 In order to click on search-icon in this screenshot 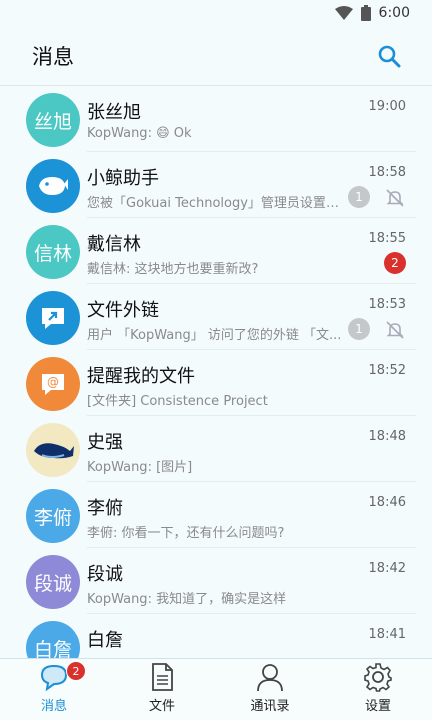, I will do `click(389, 56)`.